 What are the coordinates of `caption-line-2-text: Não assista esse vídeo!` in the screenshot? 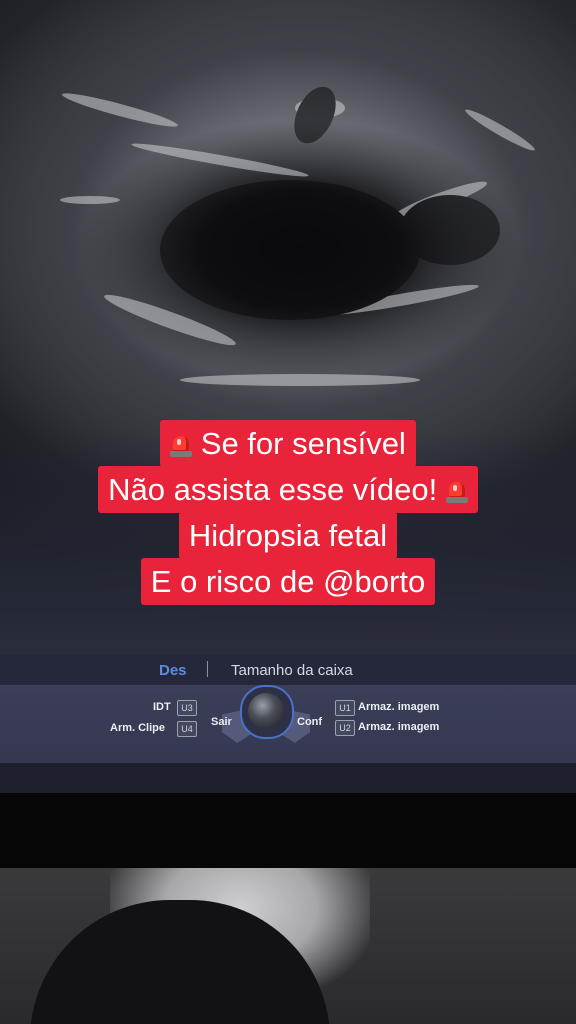 It's located at (273, 489).